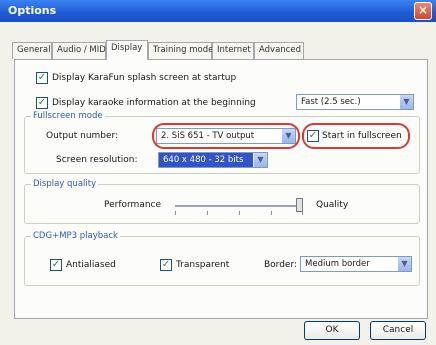  What do you see at coordinates (299, 205) in the screenshot?
I see `slider-thumb` at bounding box center [299, 205].